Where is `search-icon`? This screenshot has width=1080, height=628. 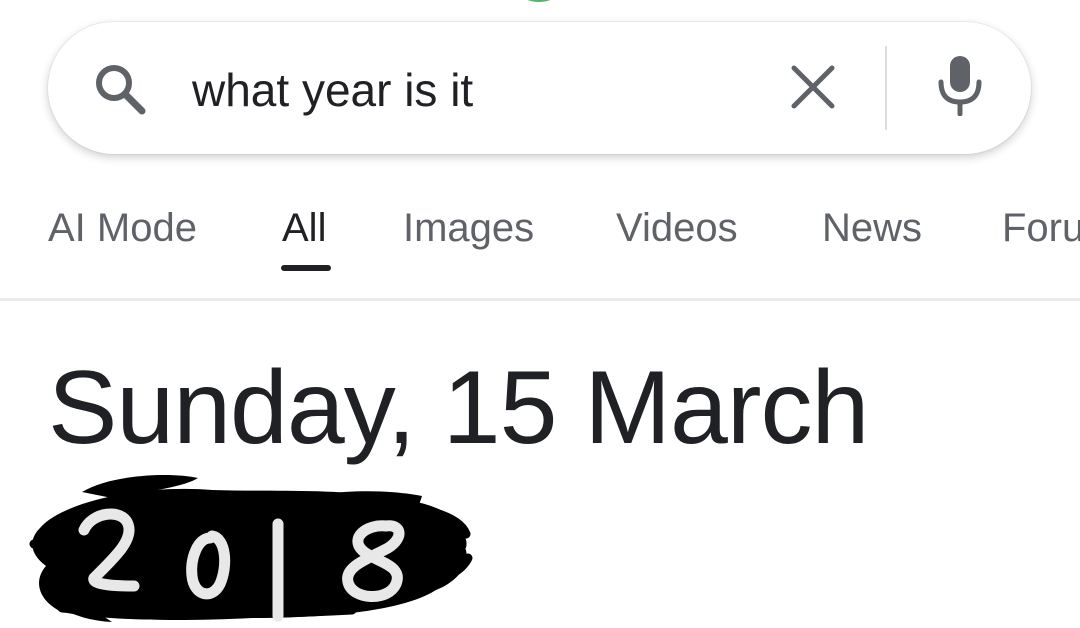 search-icon is located at coordinates (120, 88).